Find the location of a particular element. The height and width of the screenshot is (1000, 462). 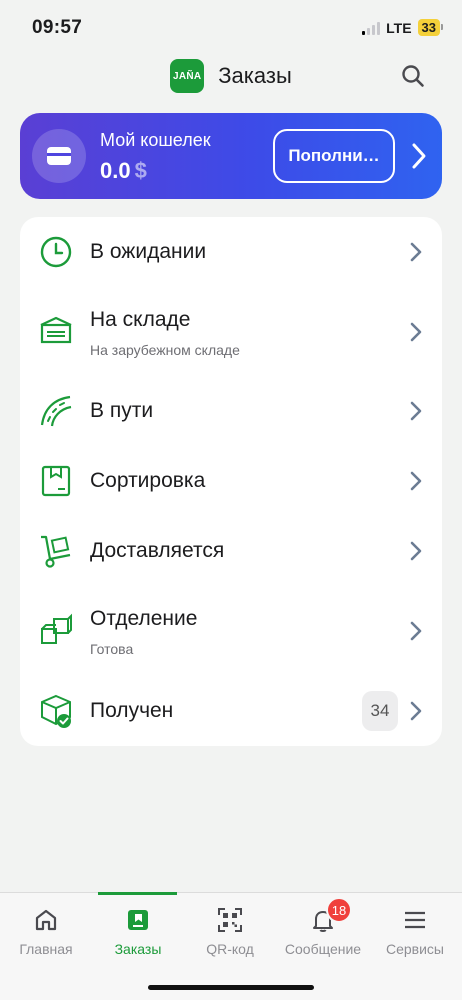

order-status-delivering: Доставляется is located at coordinates (231, 551).